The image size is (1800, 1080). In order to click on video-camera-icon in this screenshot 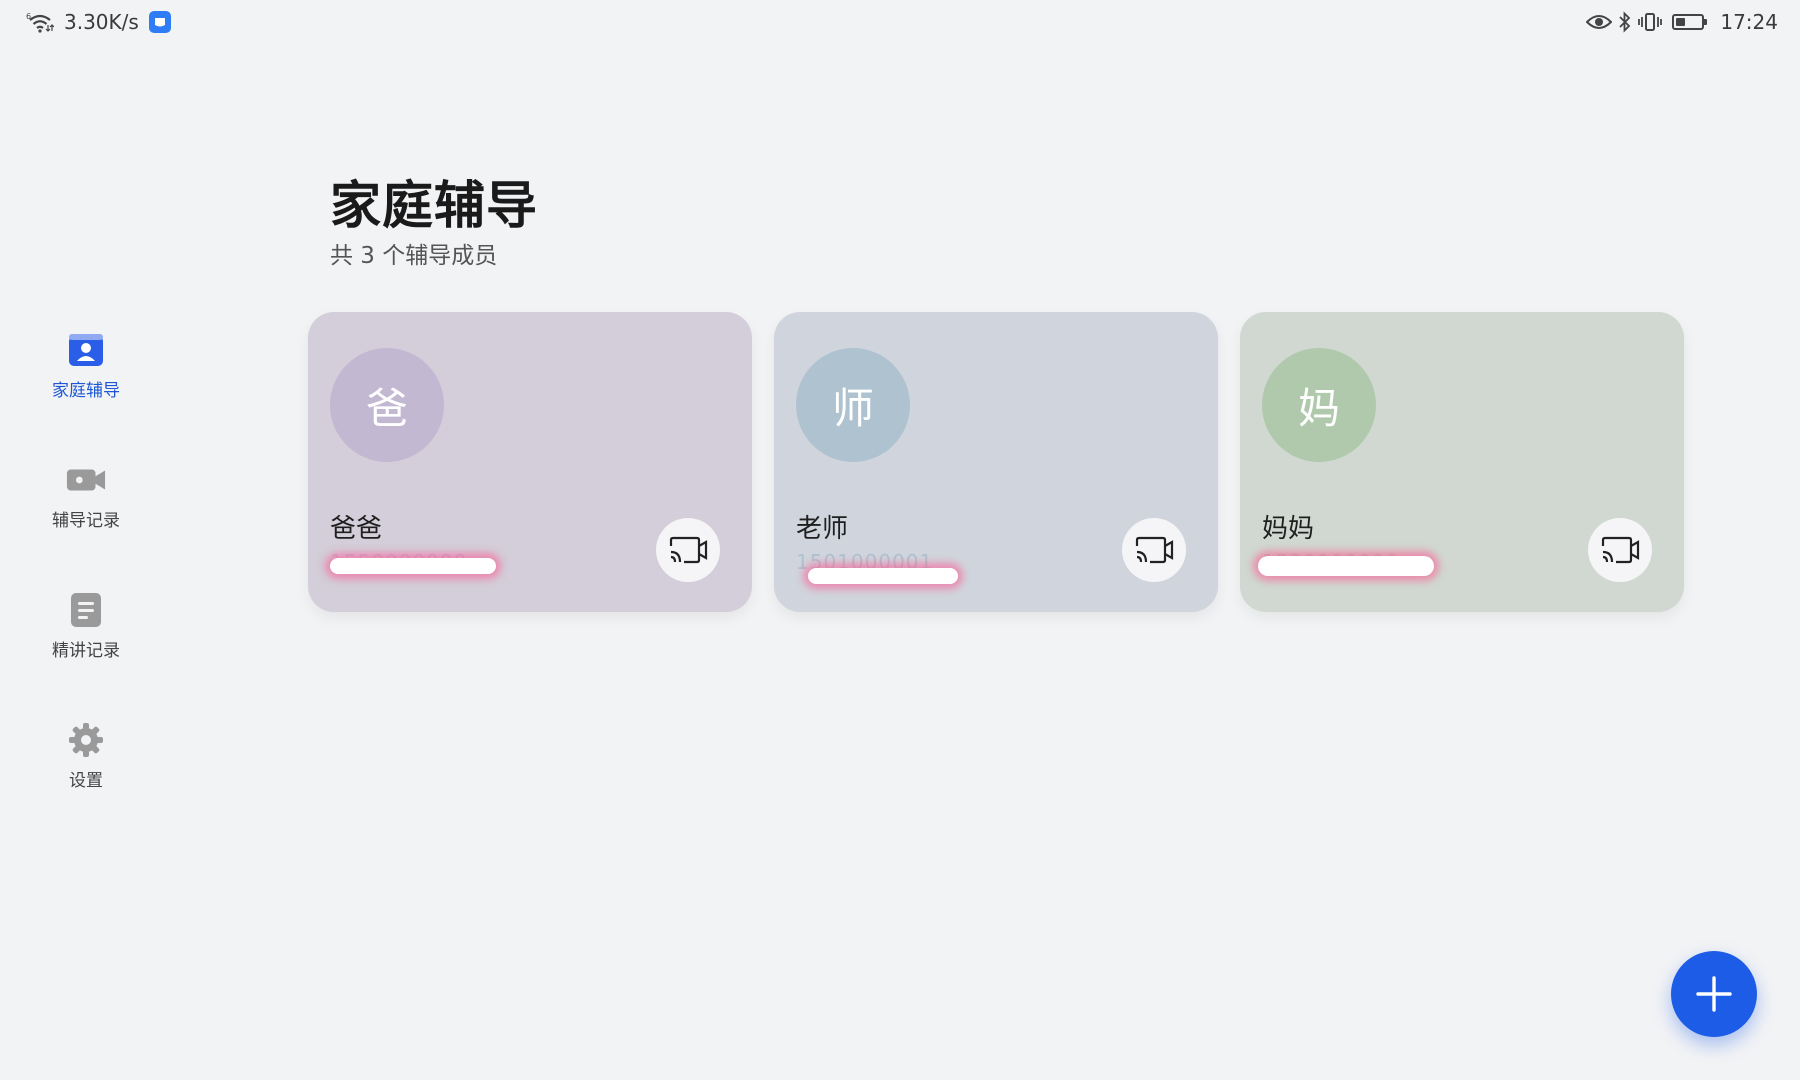, I will do `click(86, 480)`.